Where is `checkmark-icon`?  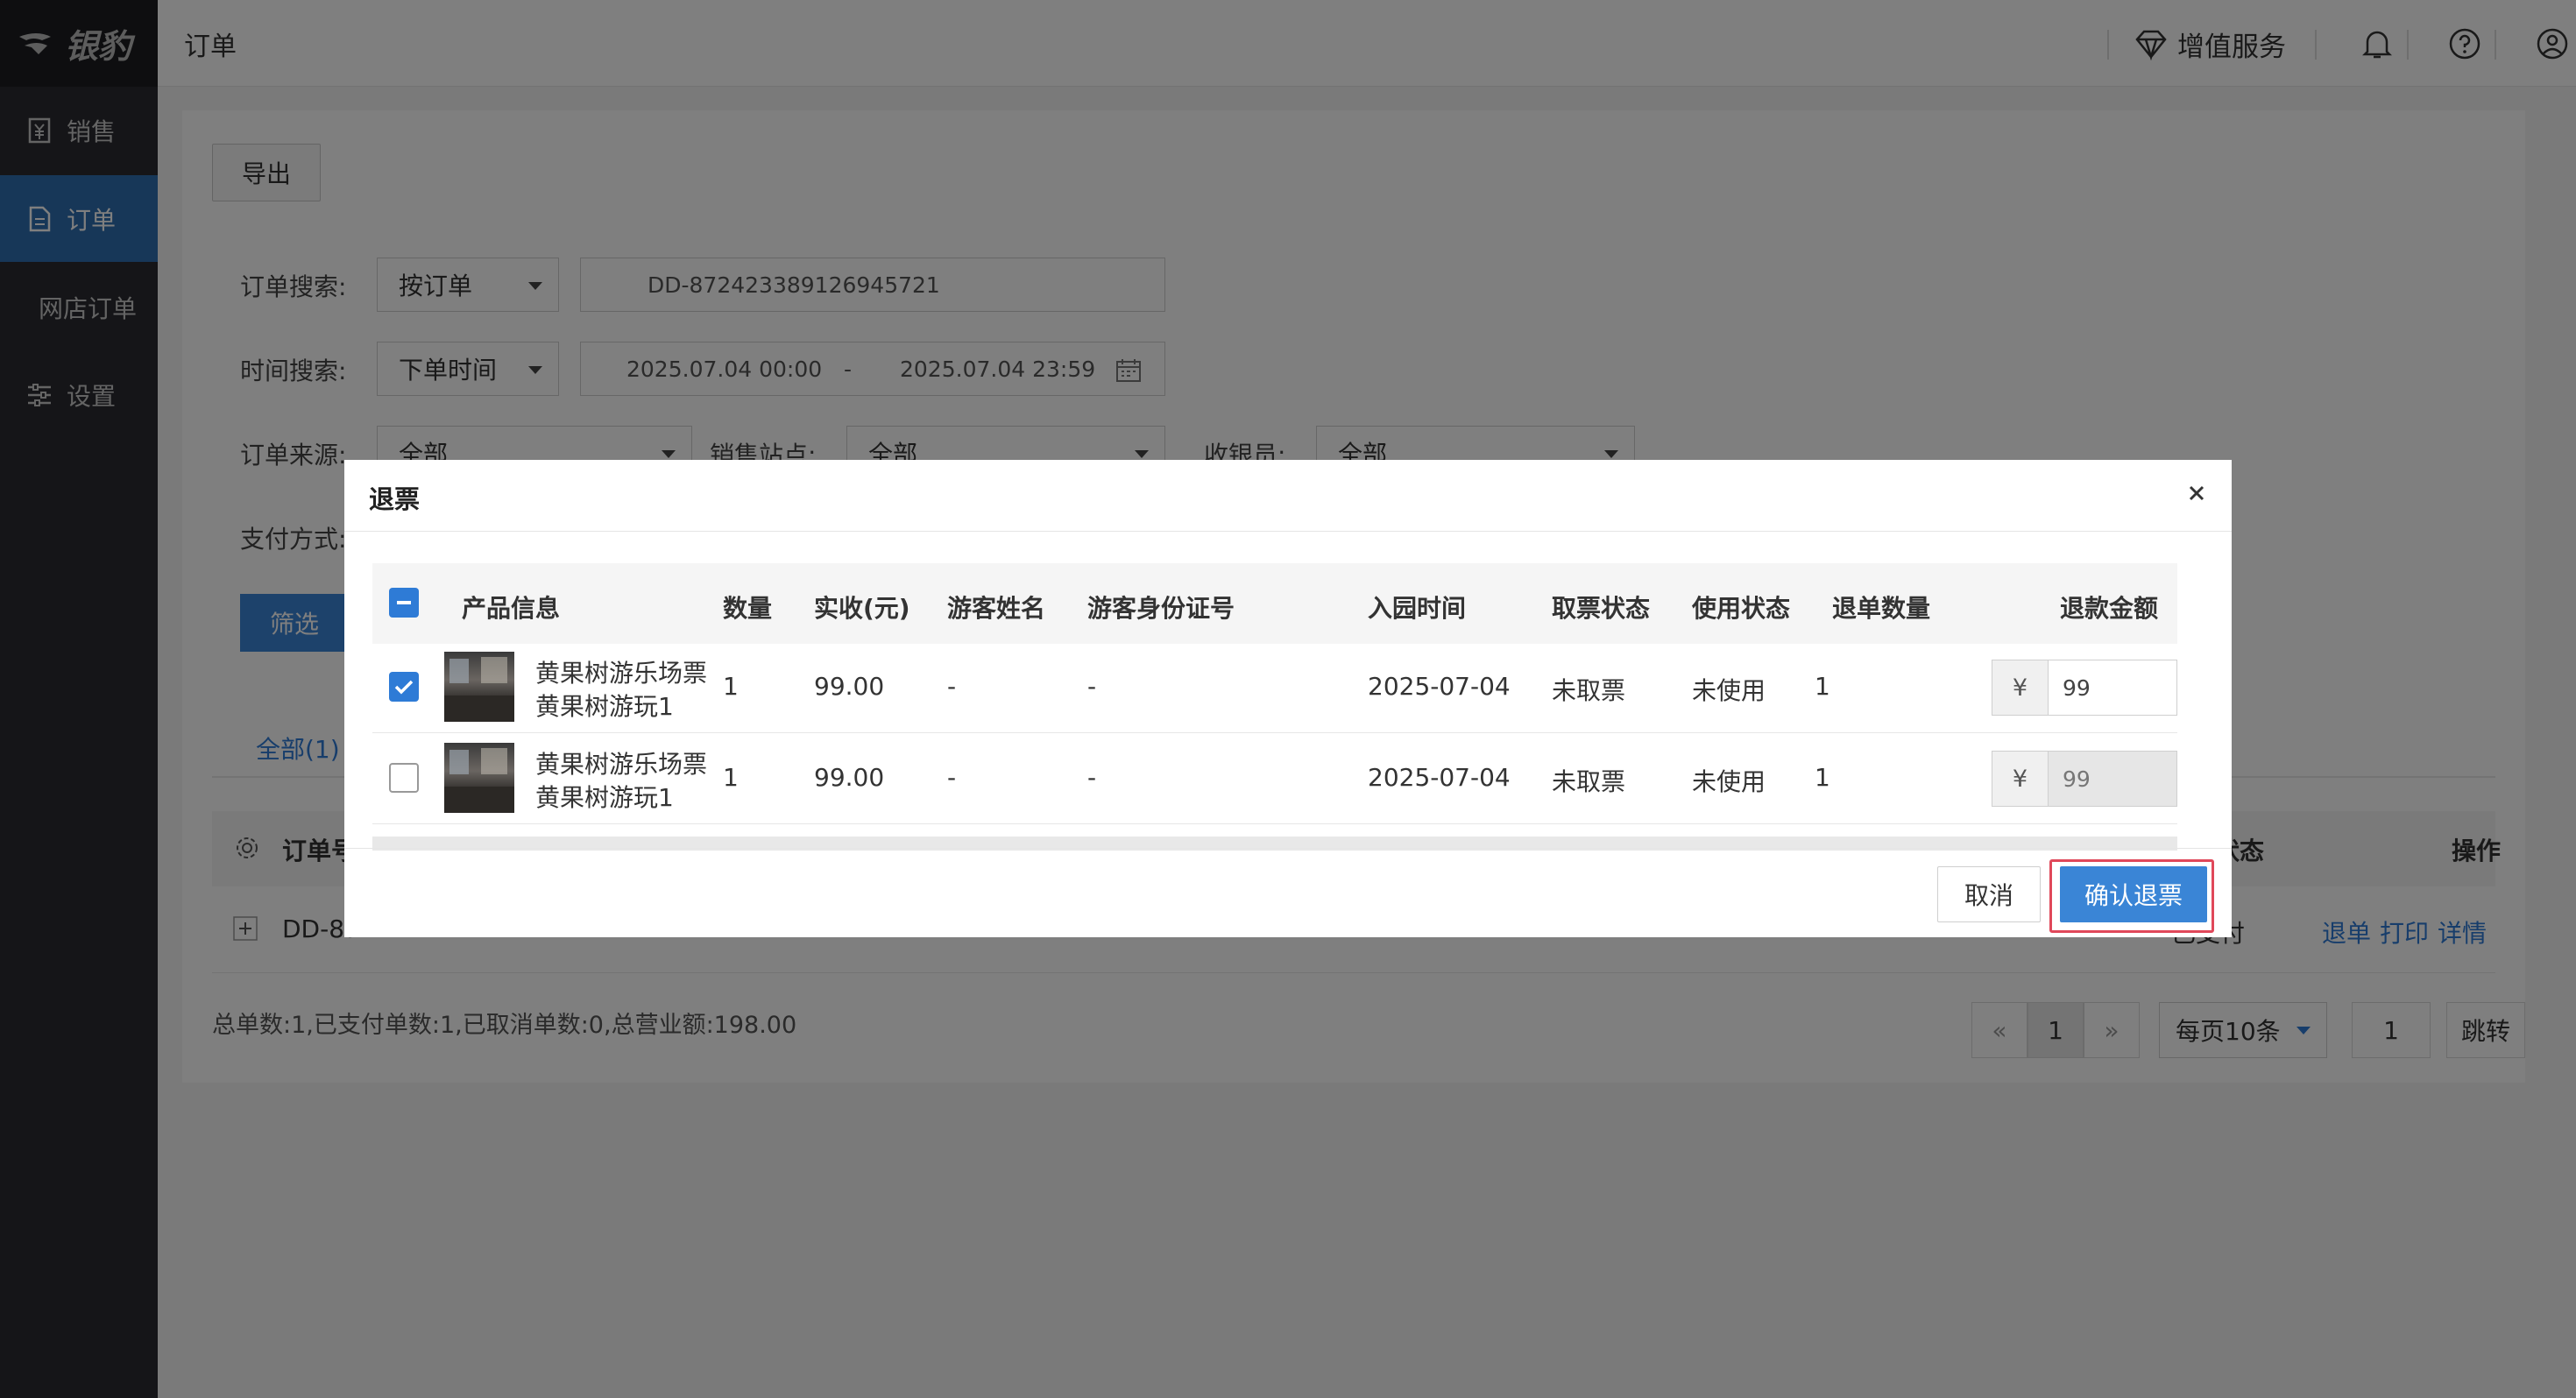
checkmark-icon is located at coordinates (404, 687).